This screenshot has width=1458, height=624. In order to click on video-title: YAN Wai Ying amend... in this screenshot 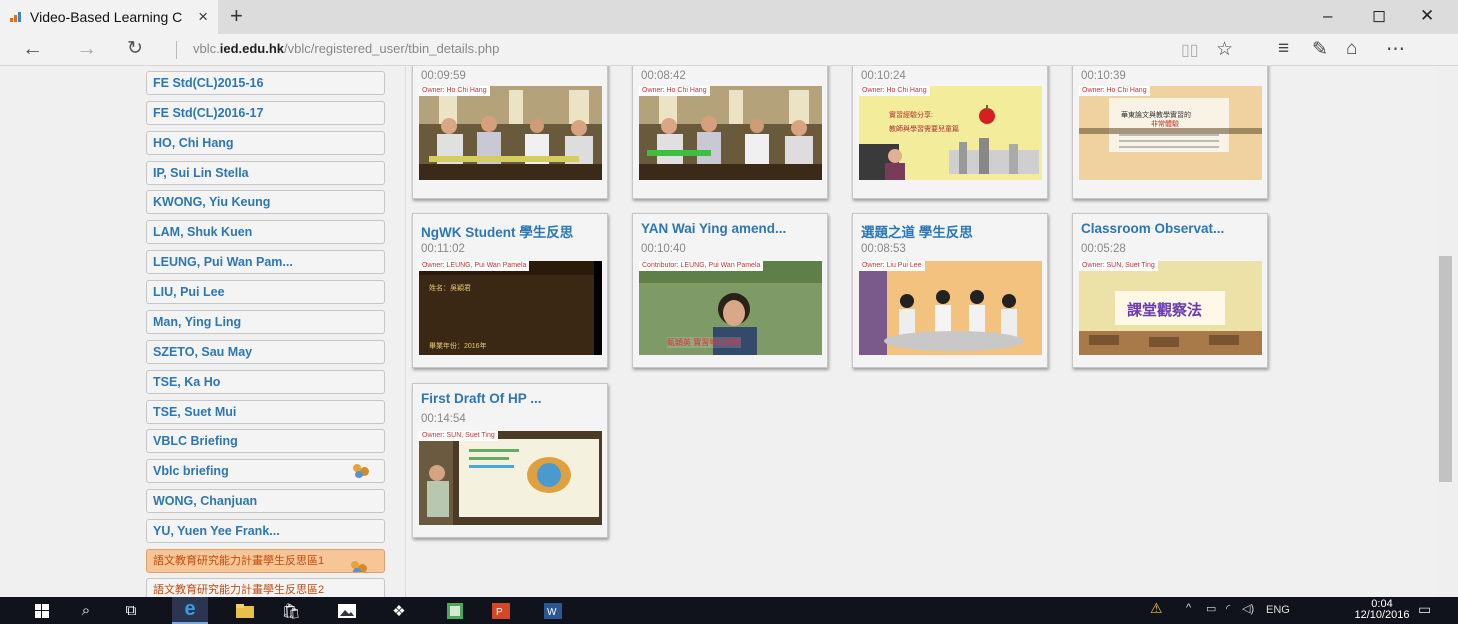, I will do `click(732, 228)`.